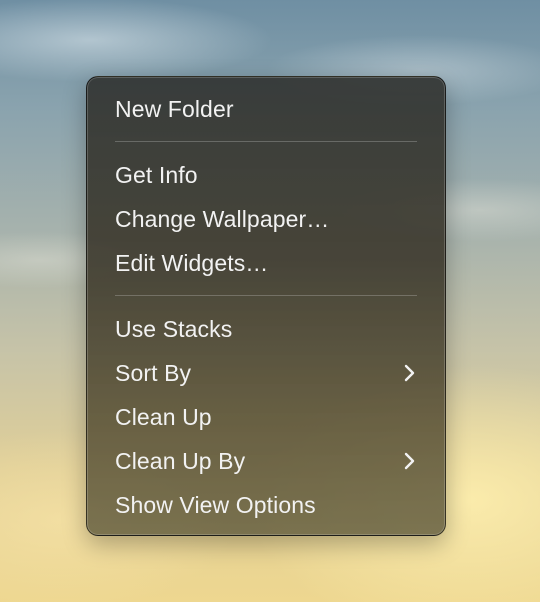 This screenshot has height=602, width=540. I want to click on menu-item-label: New Folder, so click(174, 109).